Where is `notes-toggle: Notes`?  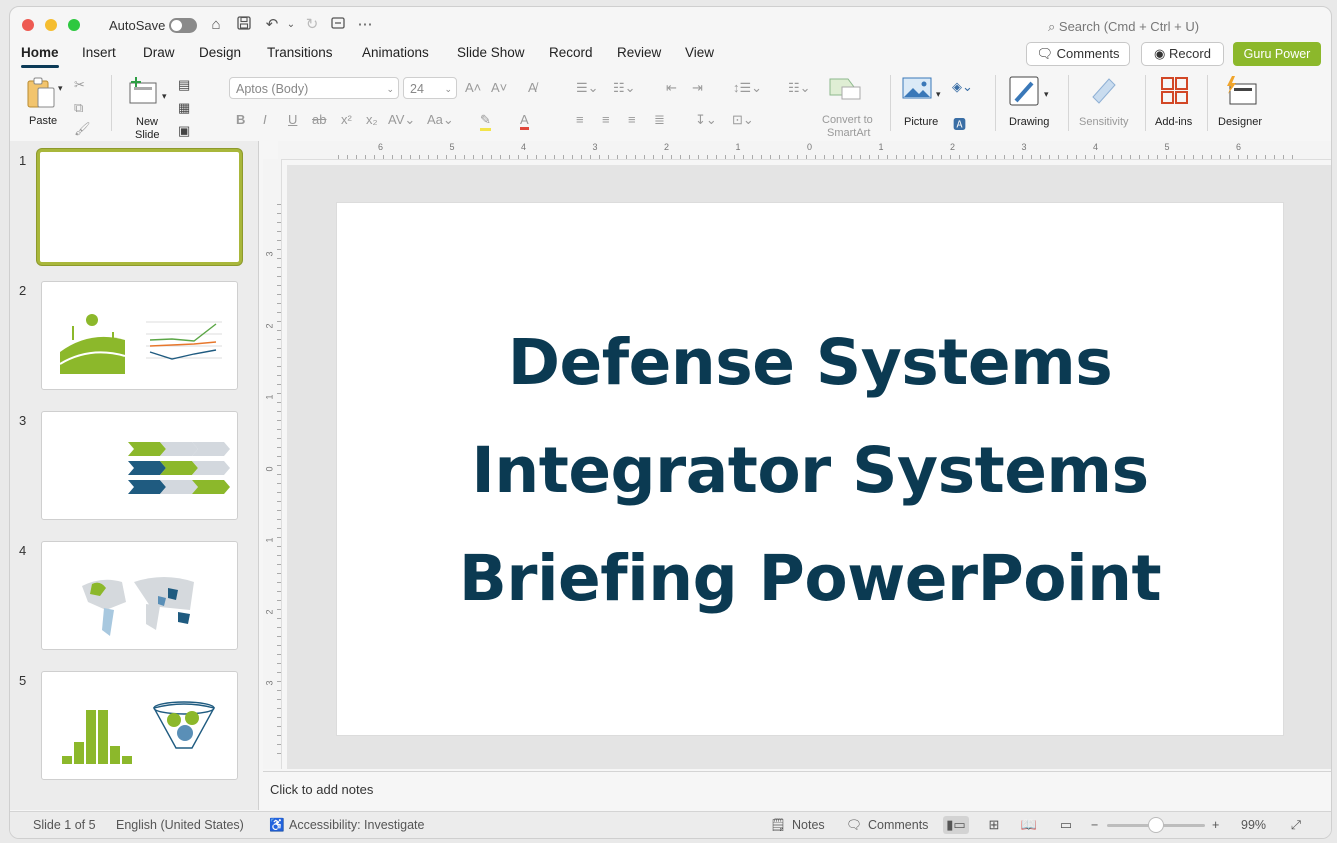 notes-toggle: Notes is located at coordinates (808, 825).